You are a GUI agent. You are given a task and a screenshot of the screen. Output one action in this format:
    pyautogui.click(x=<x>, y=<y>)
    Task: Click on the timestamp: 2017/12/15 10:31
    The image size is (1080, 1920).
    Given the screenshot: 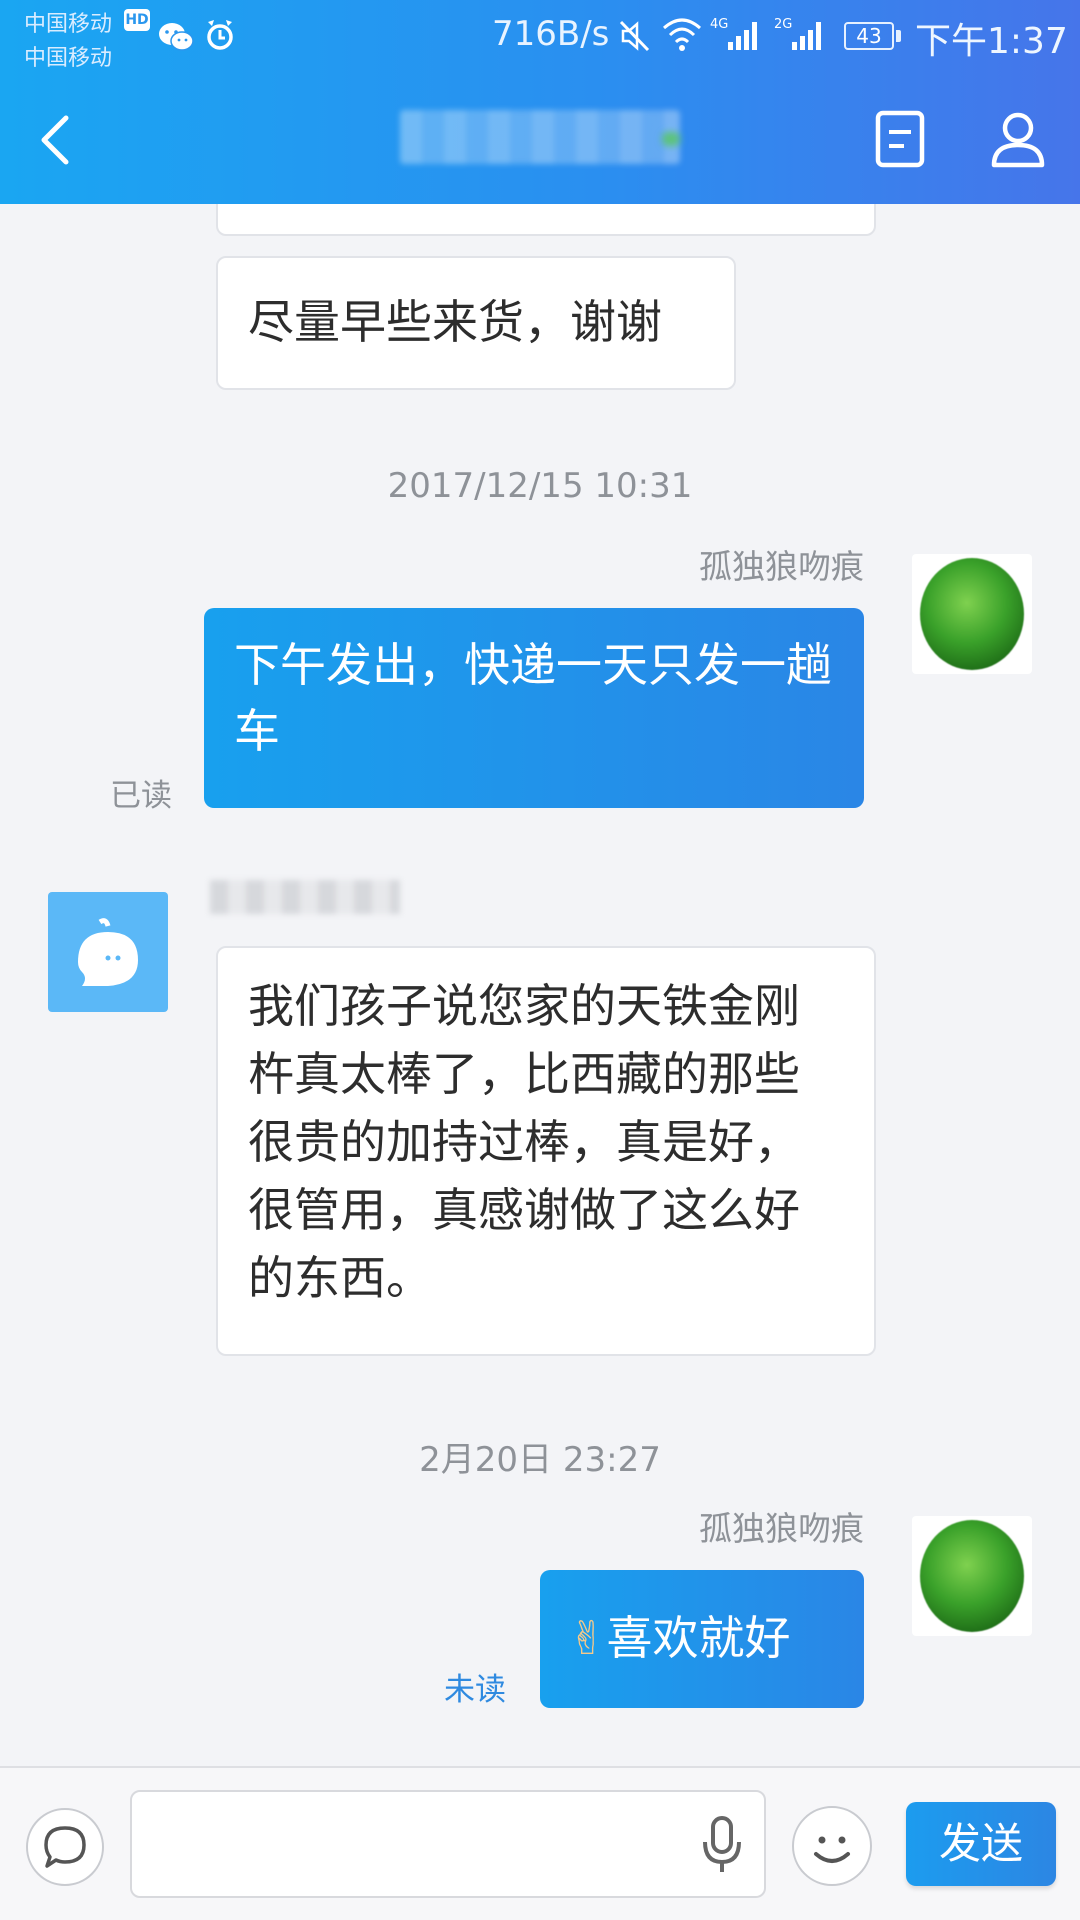 What is the action you would take?
    pyautogui.click(x=540, y=486)
    